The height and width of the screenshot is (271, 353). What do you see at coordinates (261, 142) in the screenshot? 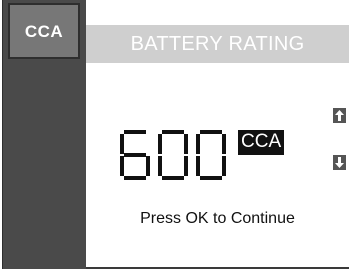
I see `unit-badge: CCA` at bounding box center [261, 142].